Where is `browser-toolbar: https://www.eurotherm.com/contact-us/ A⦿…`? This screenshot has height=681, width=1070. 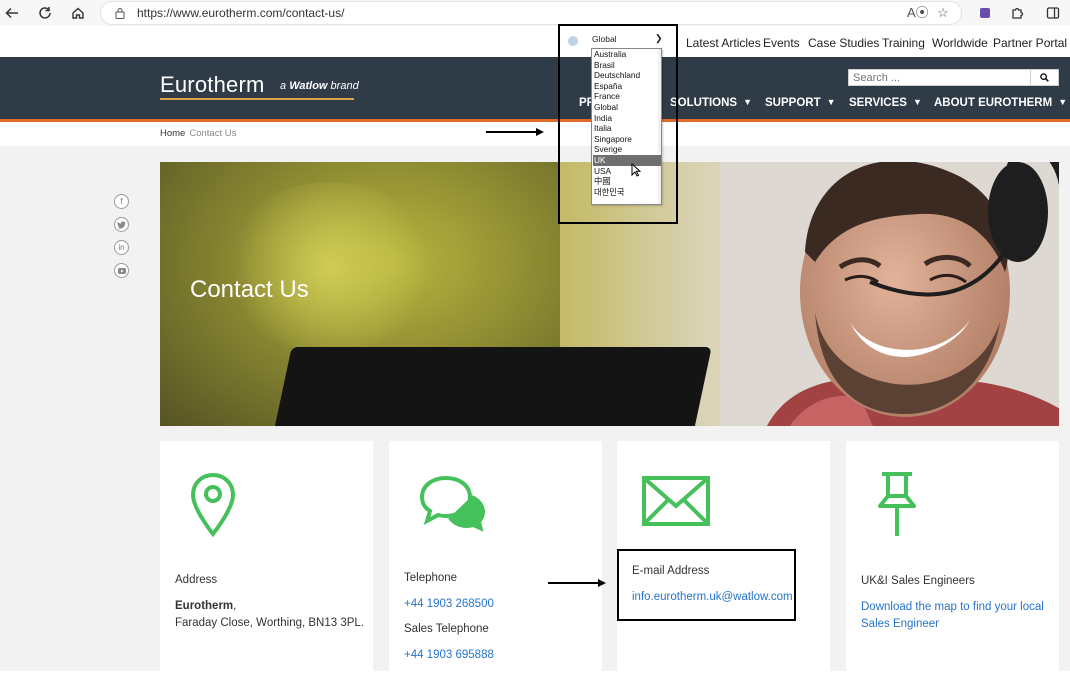 browser-toolbar: https://www.eurotherm.com/contact-us/ A⦿… is located at coordinates (535, 13).